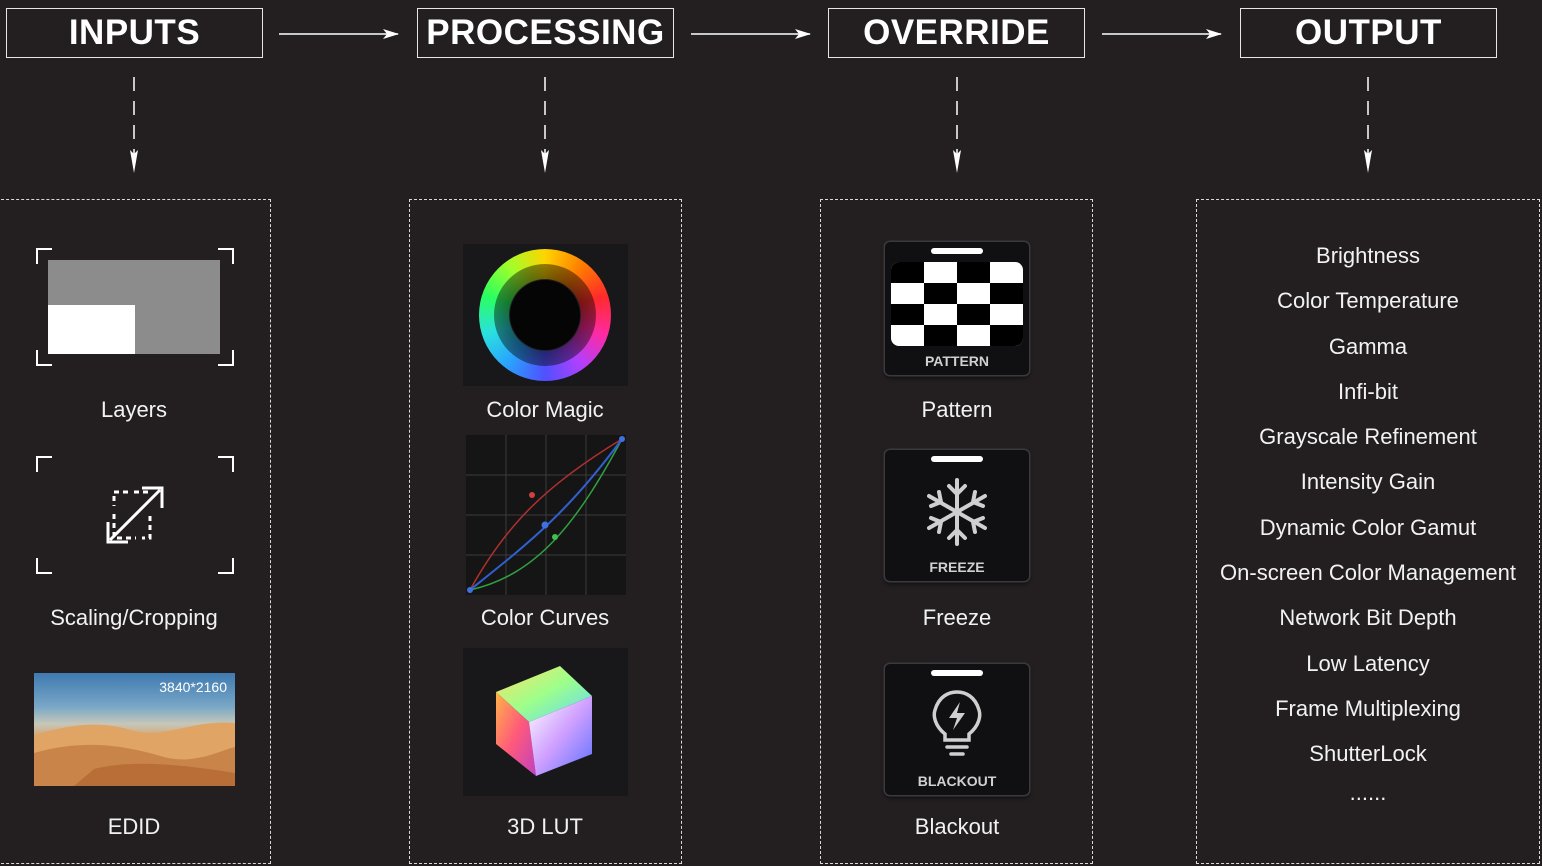 The width and height of the screenshot is (1542, 866). Describe the element at coordinates (957, 826) in the screenshot. I see `blackout-label: Blackout` at that location.